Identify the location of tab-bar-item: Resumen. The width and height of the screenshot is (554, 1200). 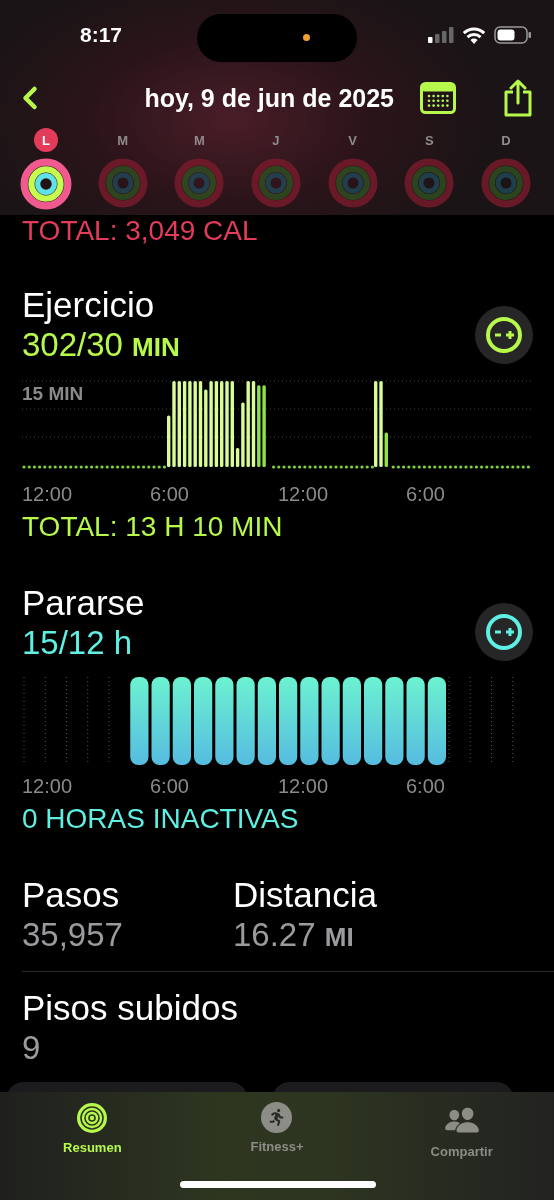
(92, 1132).